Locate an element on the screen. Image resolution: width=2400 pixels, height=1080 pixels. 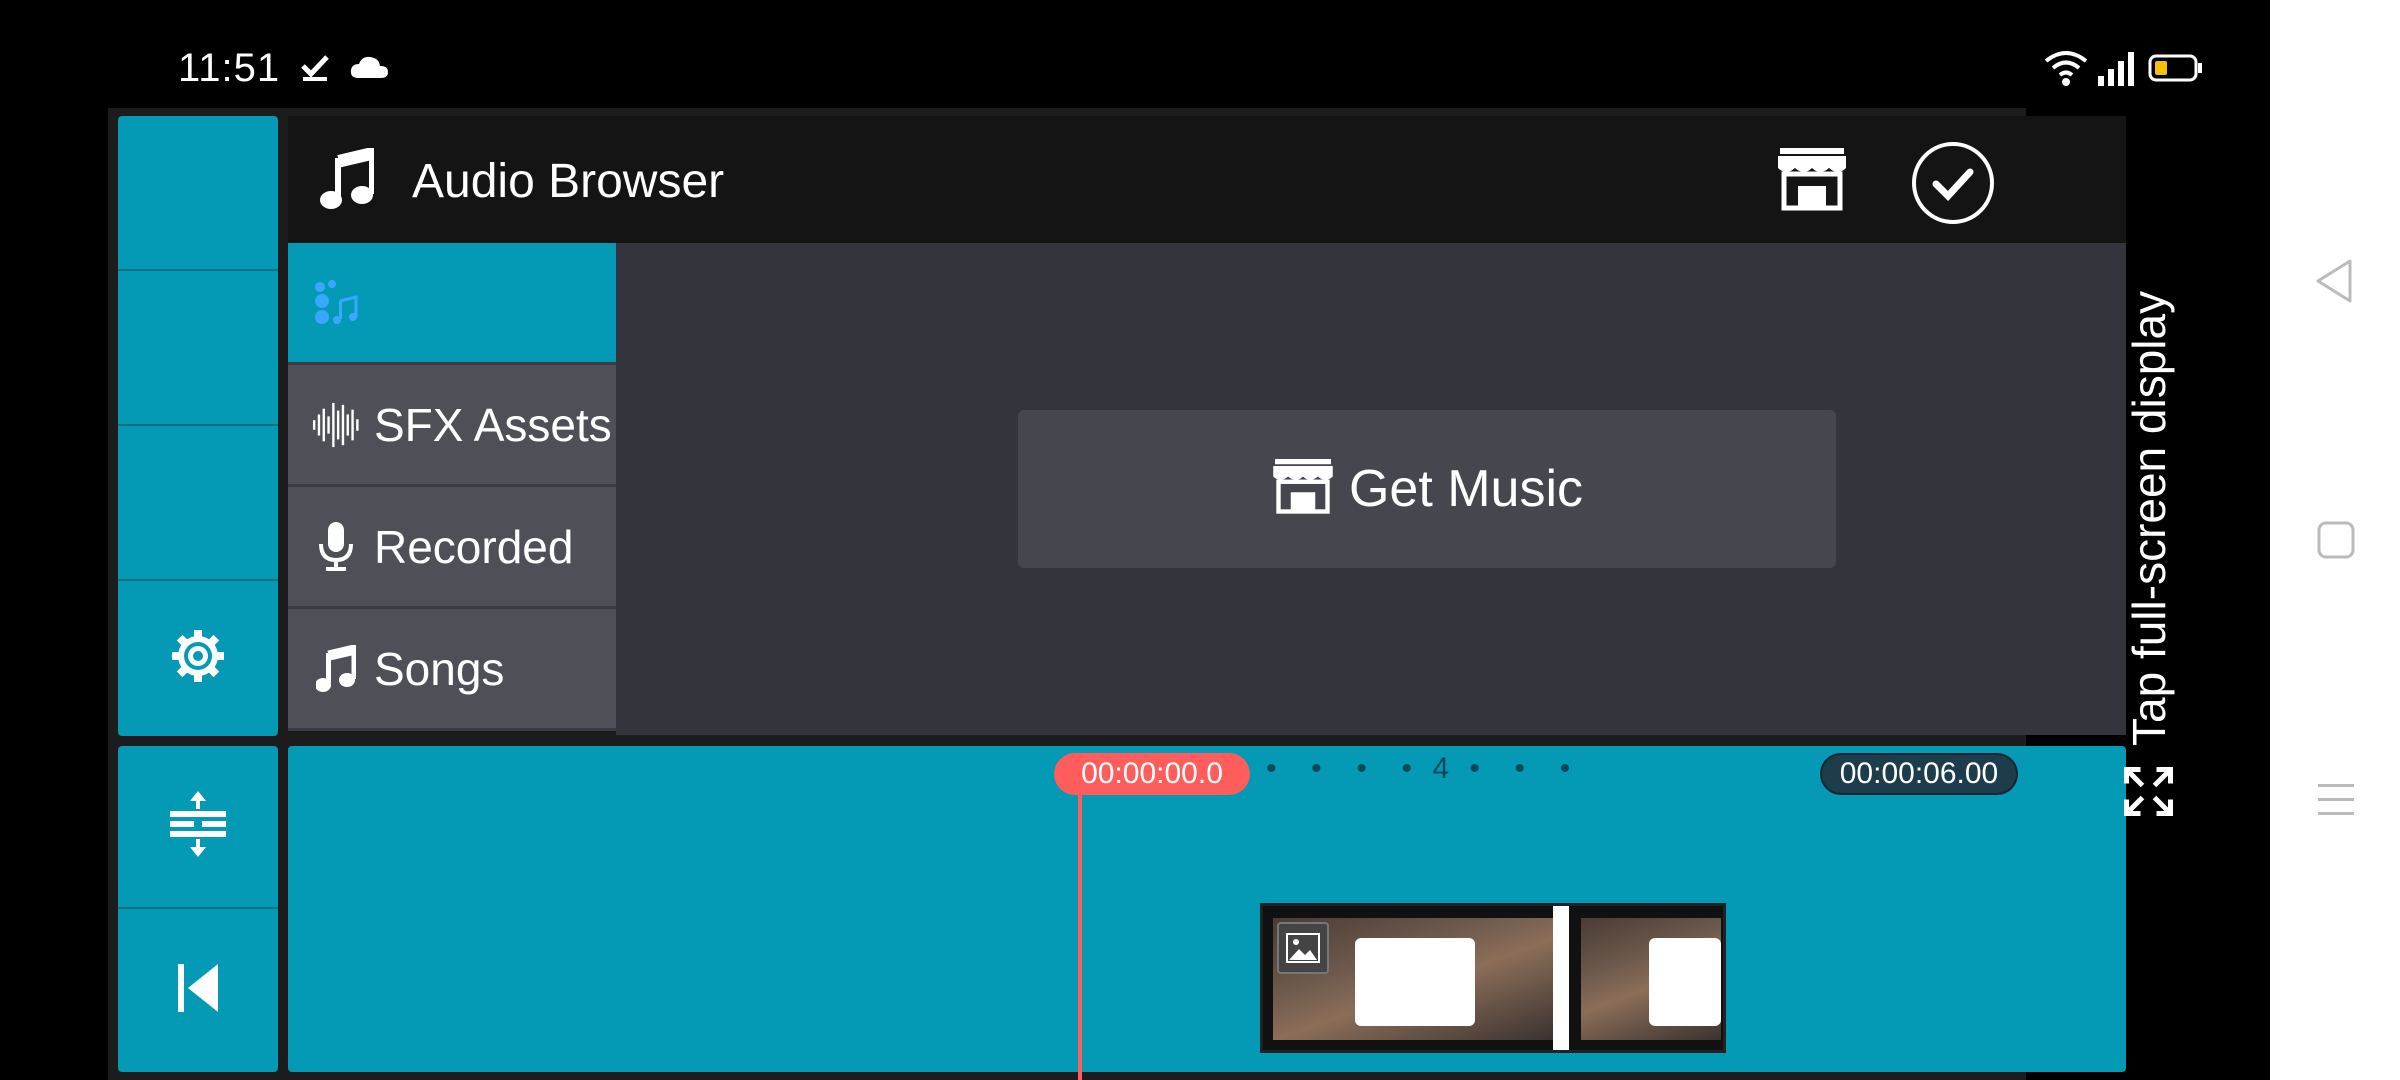
timeline-expand-icon is located at coordinates (198, 826).